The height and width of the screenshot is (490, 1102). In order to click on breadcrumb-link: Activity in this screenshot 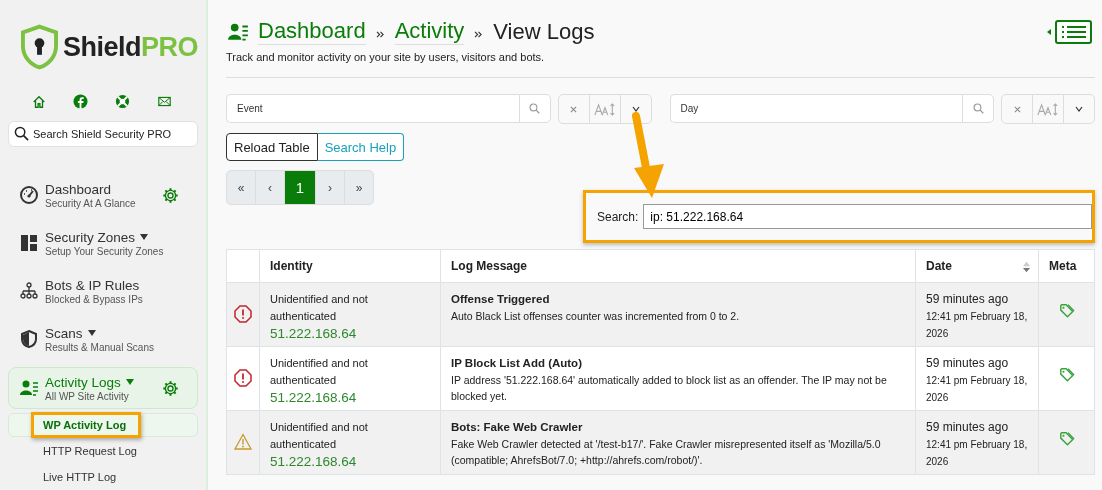, I will do `click(429, 31)`.